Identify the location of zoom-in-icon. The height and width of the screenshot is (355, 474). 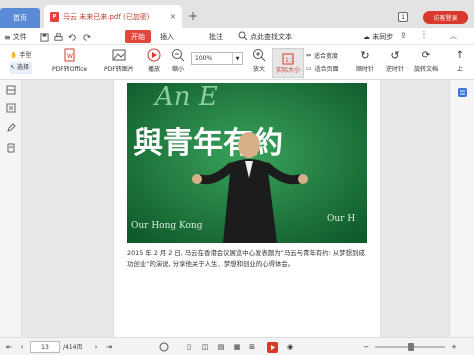
(259, 55).